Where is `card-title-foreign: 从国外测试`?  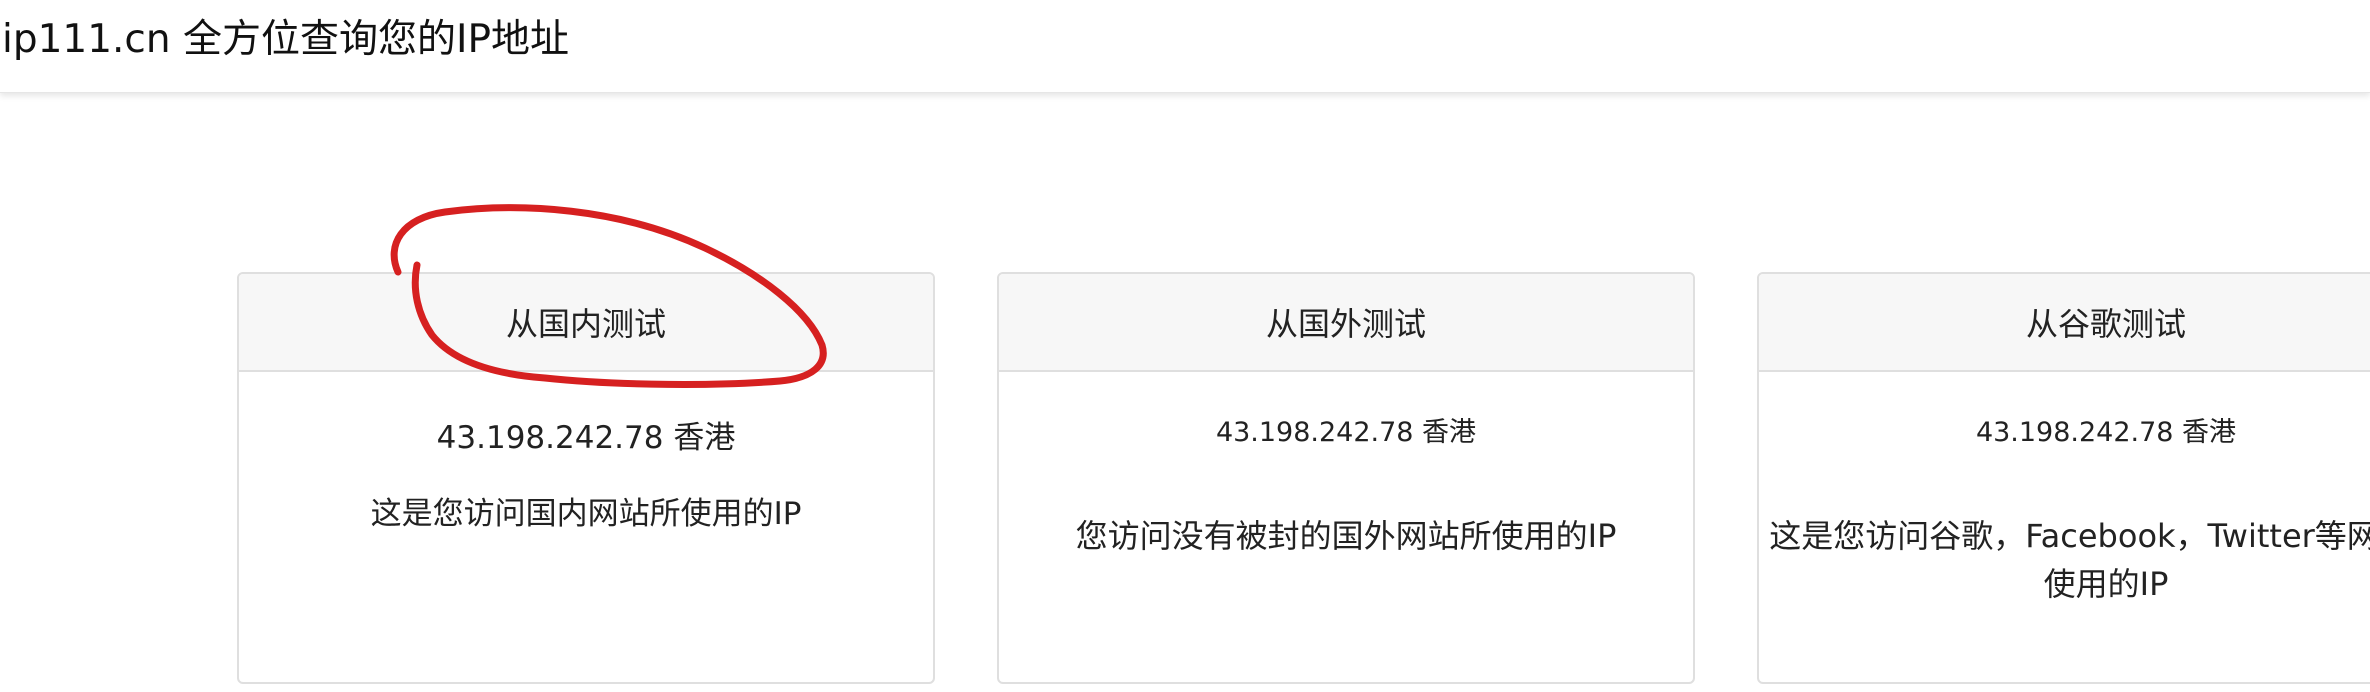 card-title-foreign: 从国外测试 is located at coordinates (1345, 324).